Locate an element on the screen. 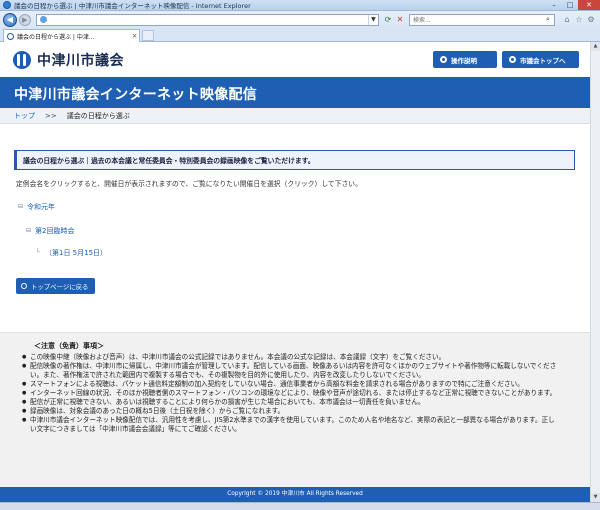 The height and width of the screenshot is (510, 600). tree-node-day: └ （第1日 5月15日） is located at coordinates (71, 253).